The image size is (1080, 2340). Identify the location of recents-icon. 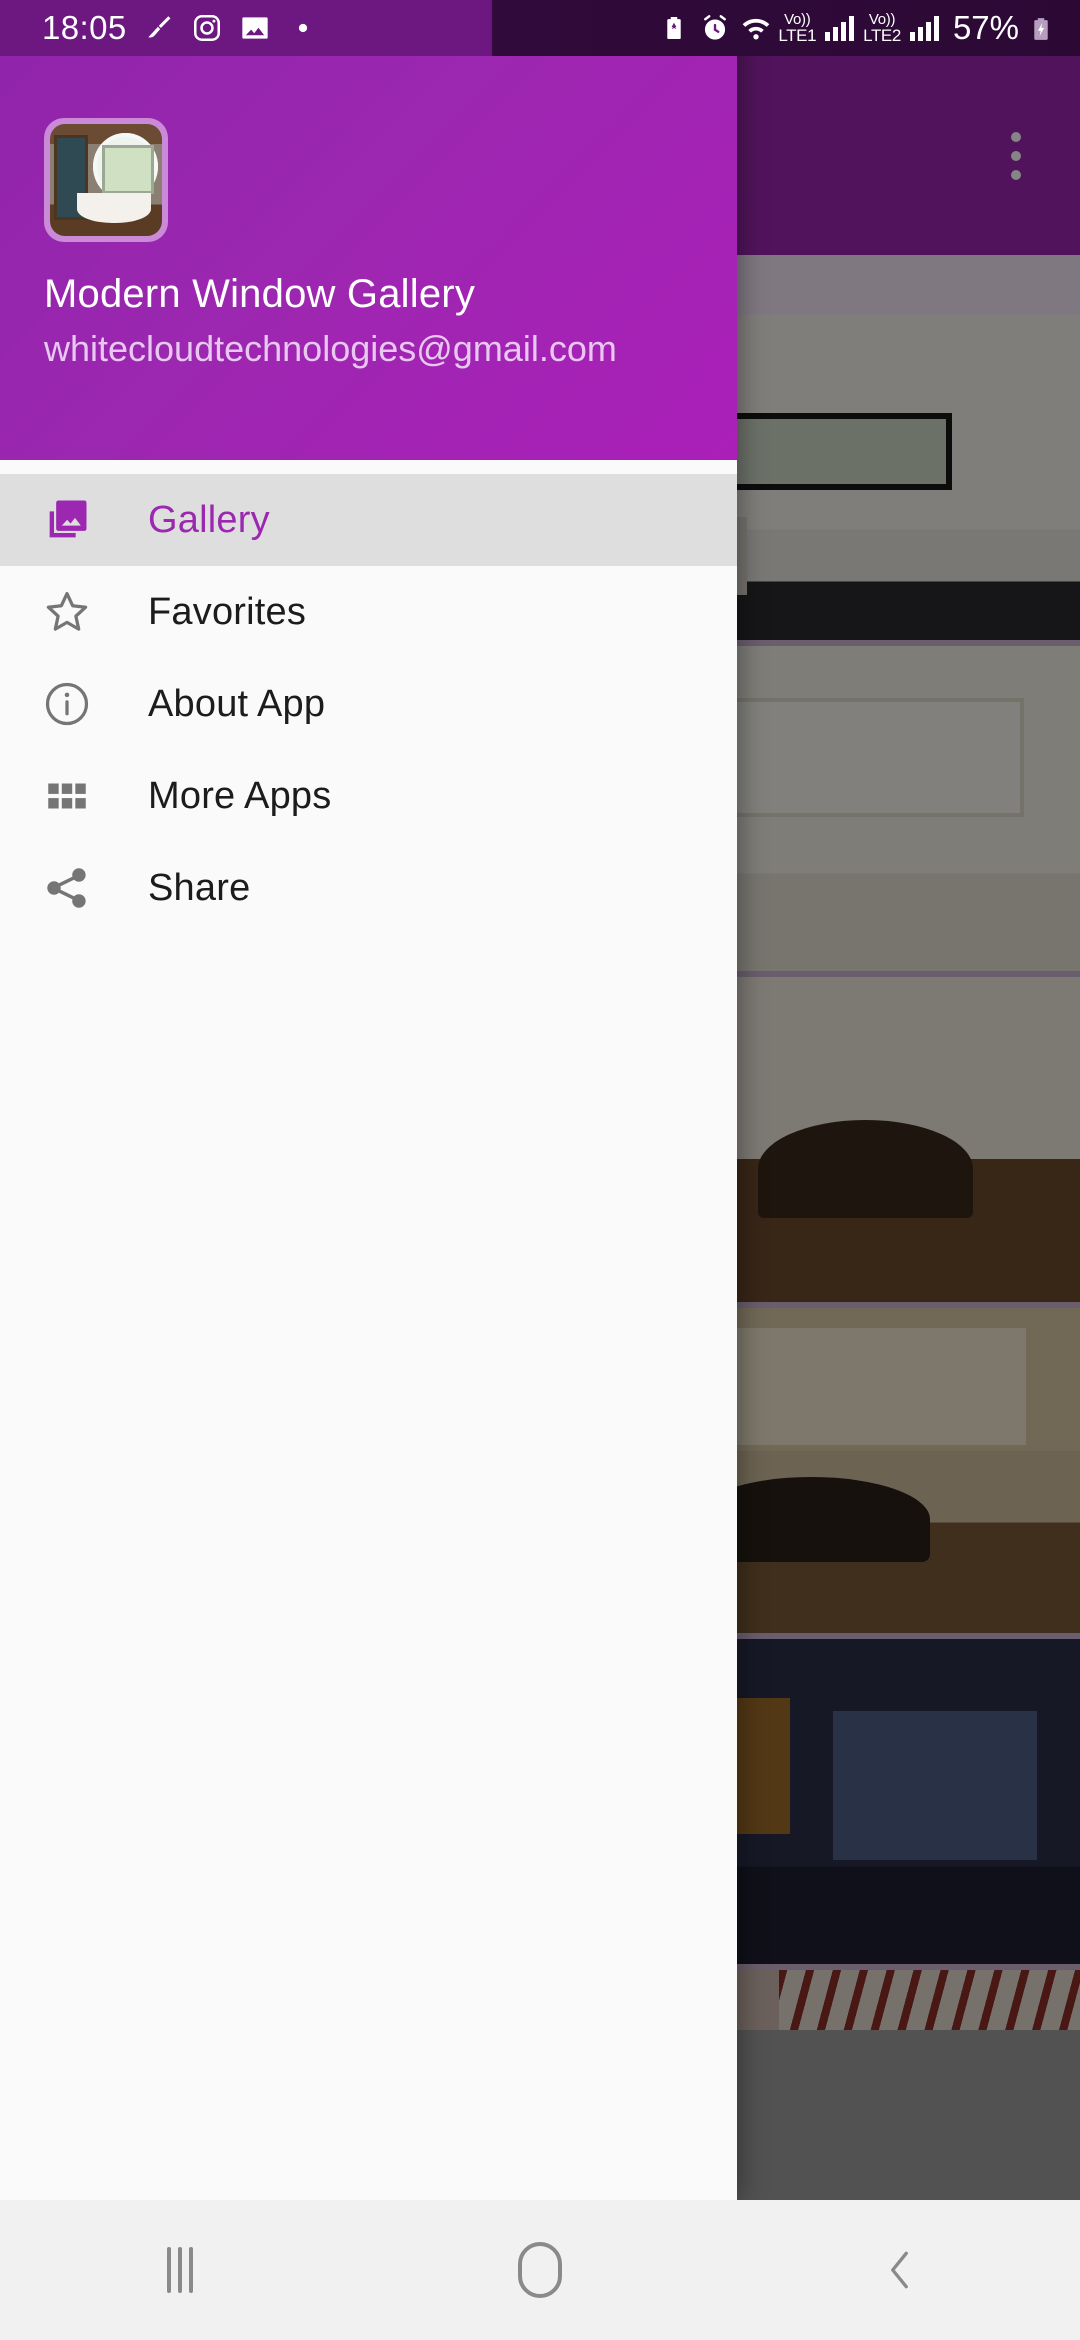
(180, 2270).